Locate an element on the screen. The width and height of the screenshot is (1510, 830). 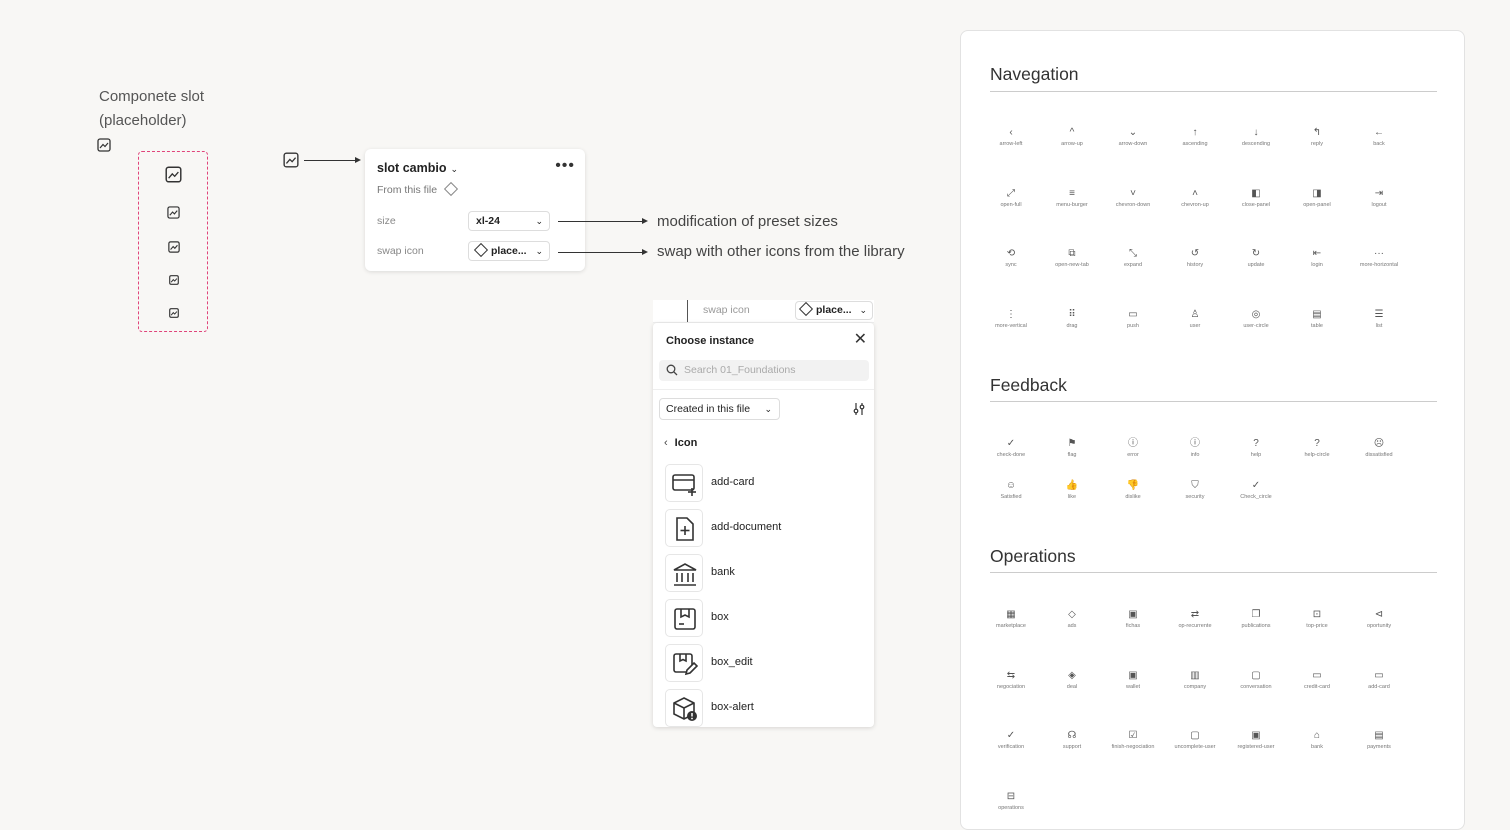
source-filter-dropdown: Created in this file ⌄ is located at coordinates (719, 409).